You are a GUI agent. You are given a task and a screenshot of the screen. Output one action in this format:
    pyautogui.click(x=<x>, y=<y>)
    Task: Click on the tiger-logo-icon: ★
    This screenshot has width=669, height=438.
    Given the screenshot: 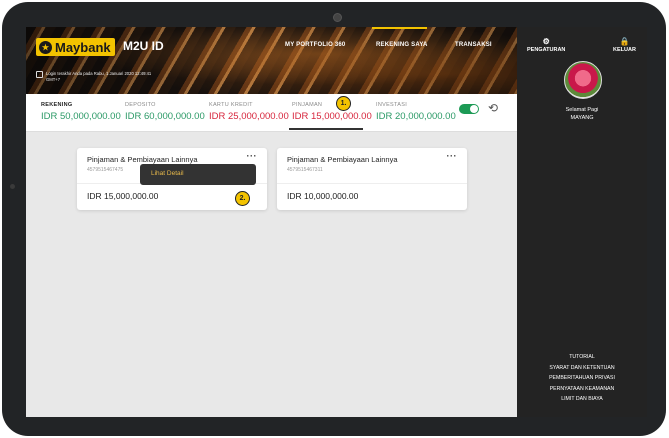 What is the action you would take?
    pyautogui.click(x=45, y=47)
    